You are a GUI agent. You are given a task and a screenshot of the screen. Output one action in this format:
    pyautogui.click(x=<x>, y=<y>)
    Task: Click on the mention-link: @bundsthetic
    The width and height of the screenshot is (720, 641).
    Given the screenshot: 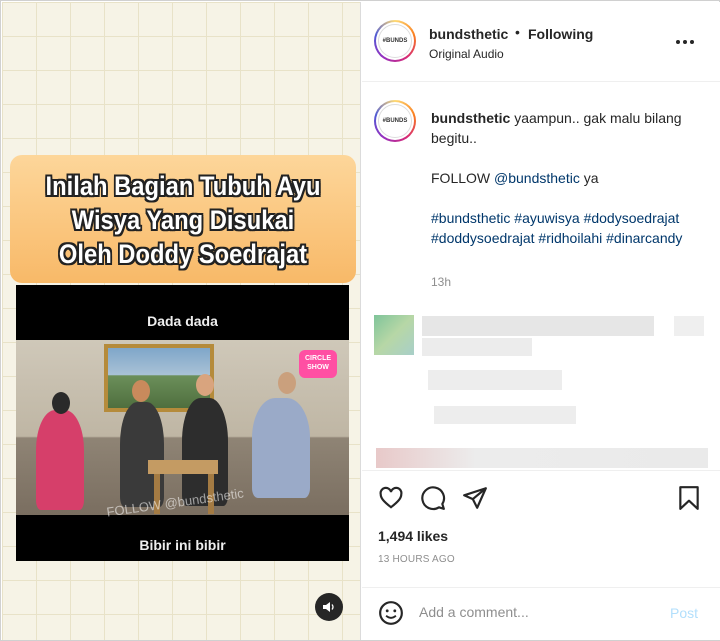 What is the action you would take?
    pyautogui.click(x=537, y=178)
    